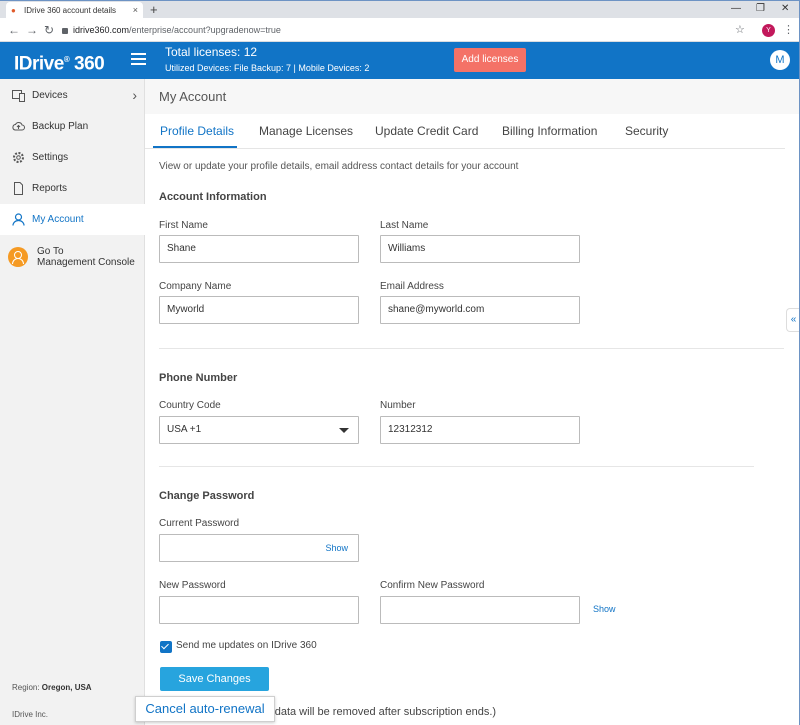  What do you see at coordinates (50, 157) in the screenshot?
I see `sidebar-item-label: Settings` at bounding box center [50, 157].